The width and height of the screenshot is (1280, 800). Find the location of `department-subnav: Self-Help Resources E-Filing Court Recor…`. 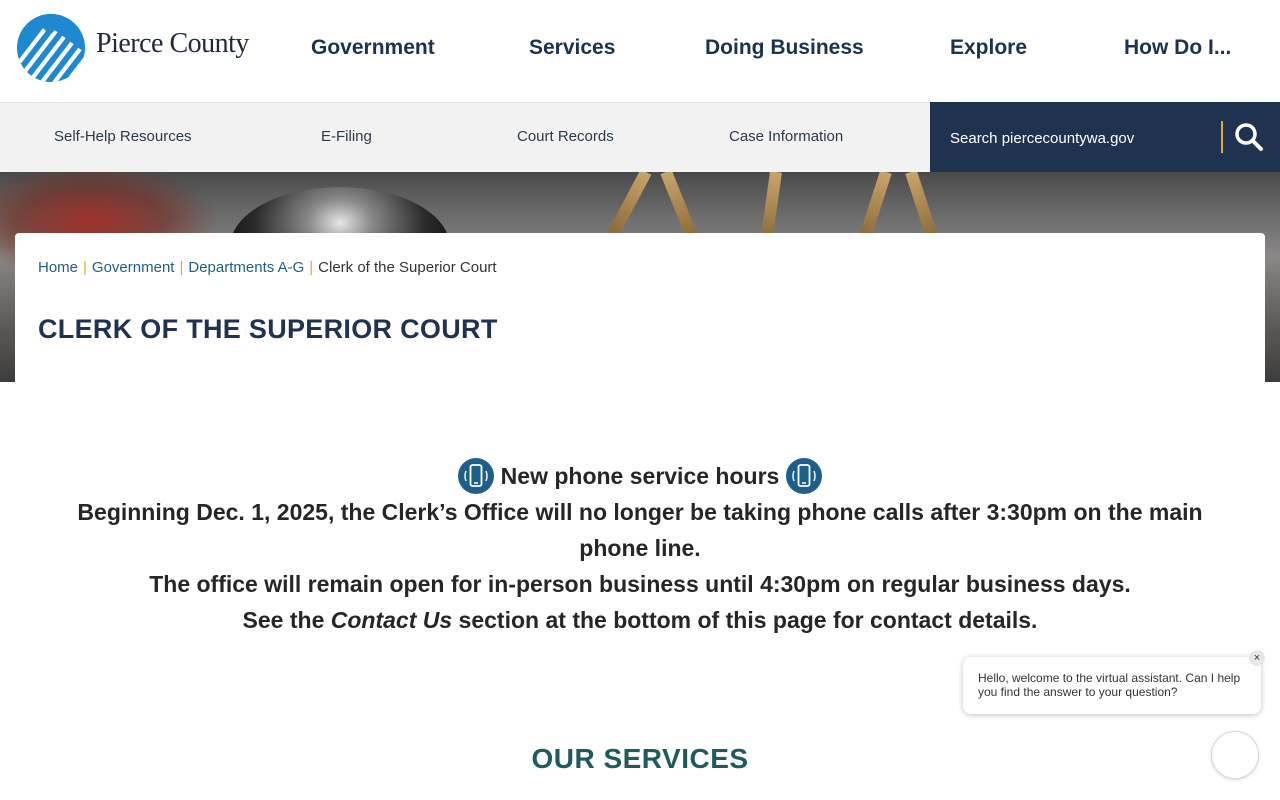

department-subnav: Self-Help Resources E-Filing Court Recor… is located at coordinates (465, 137).